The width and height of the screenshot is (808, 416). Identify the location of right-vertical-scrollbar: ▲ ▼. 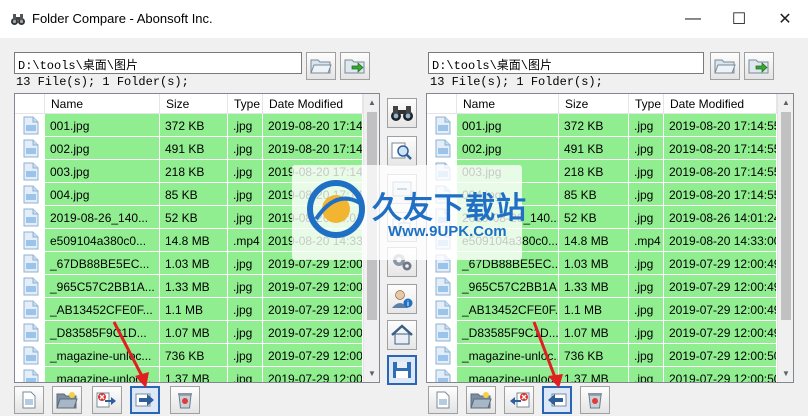
(785, 238).